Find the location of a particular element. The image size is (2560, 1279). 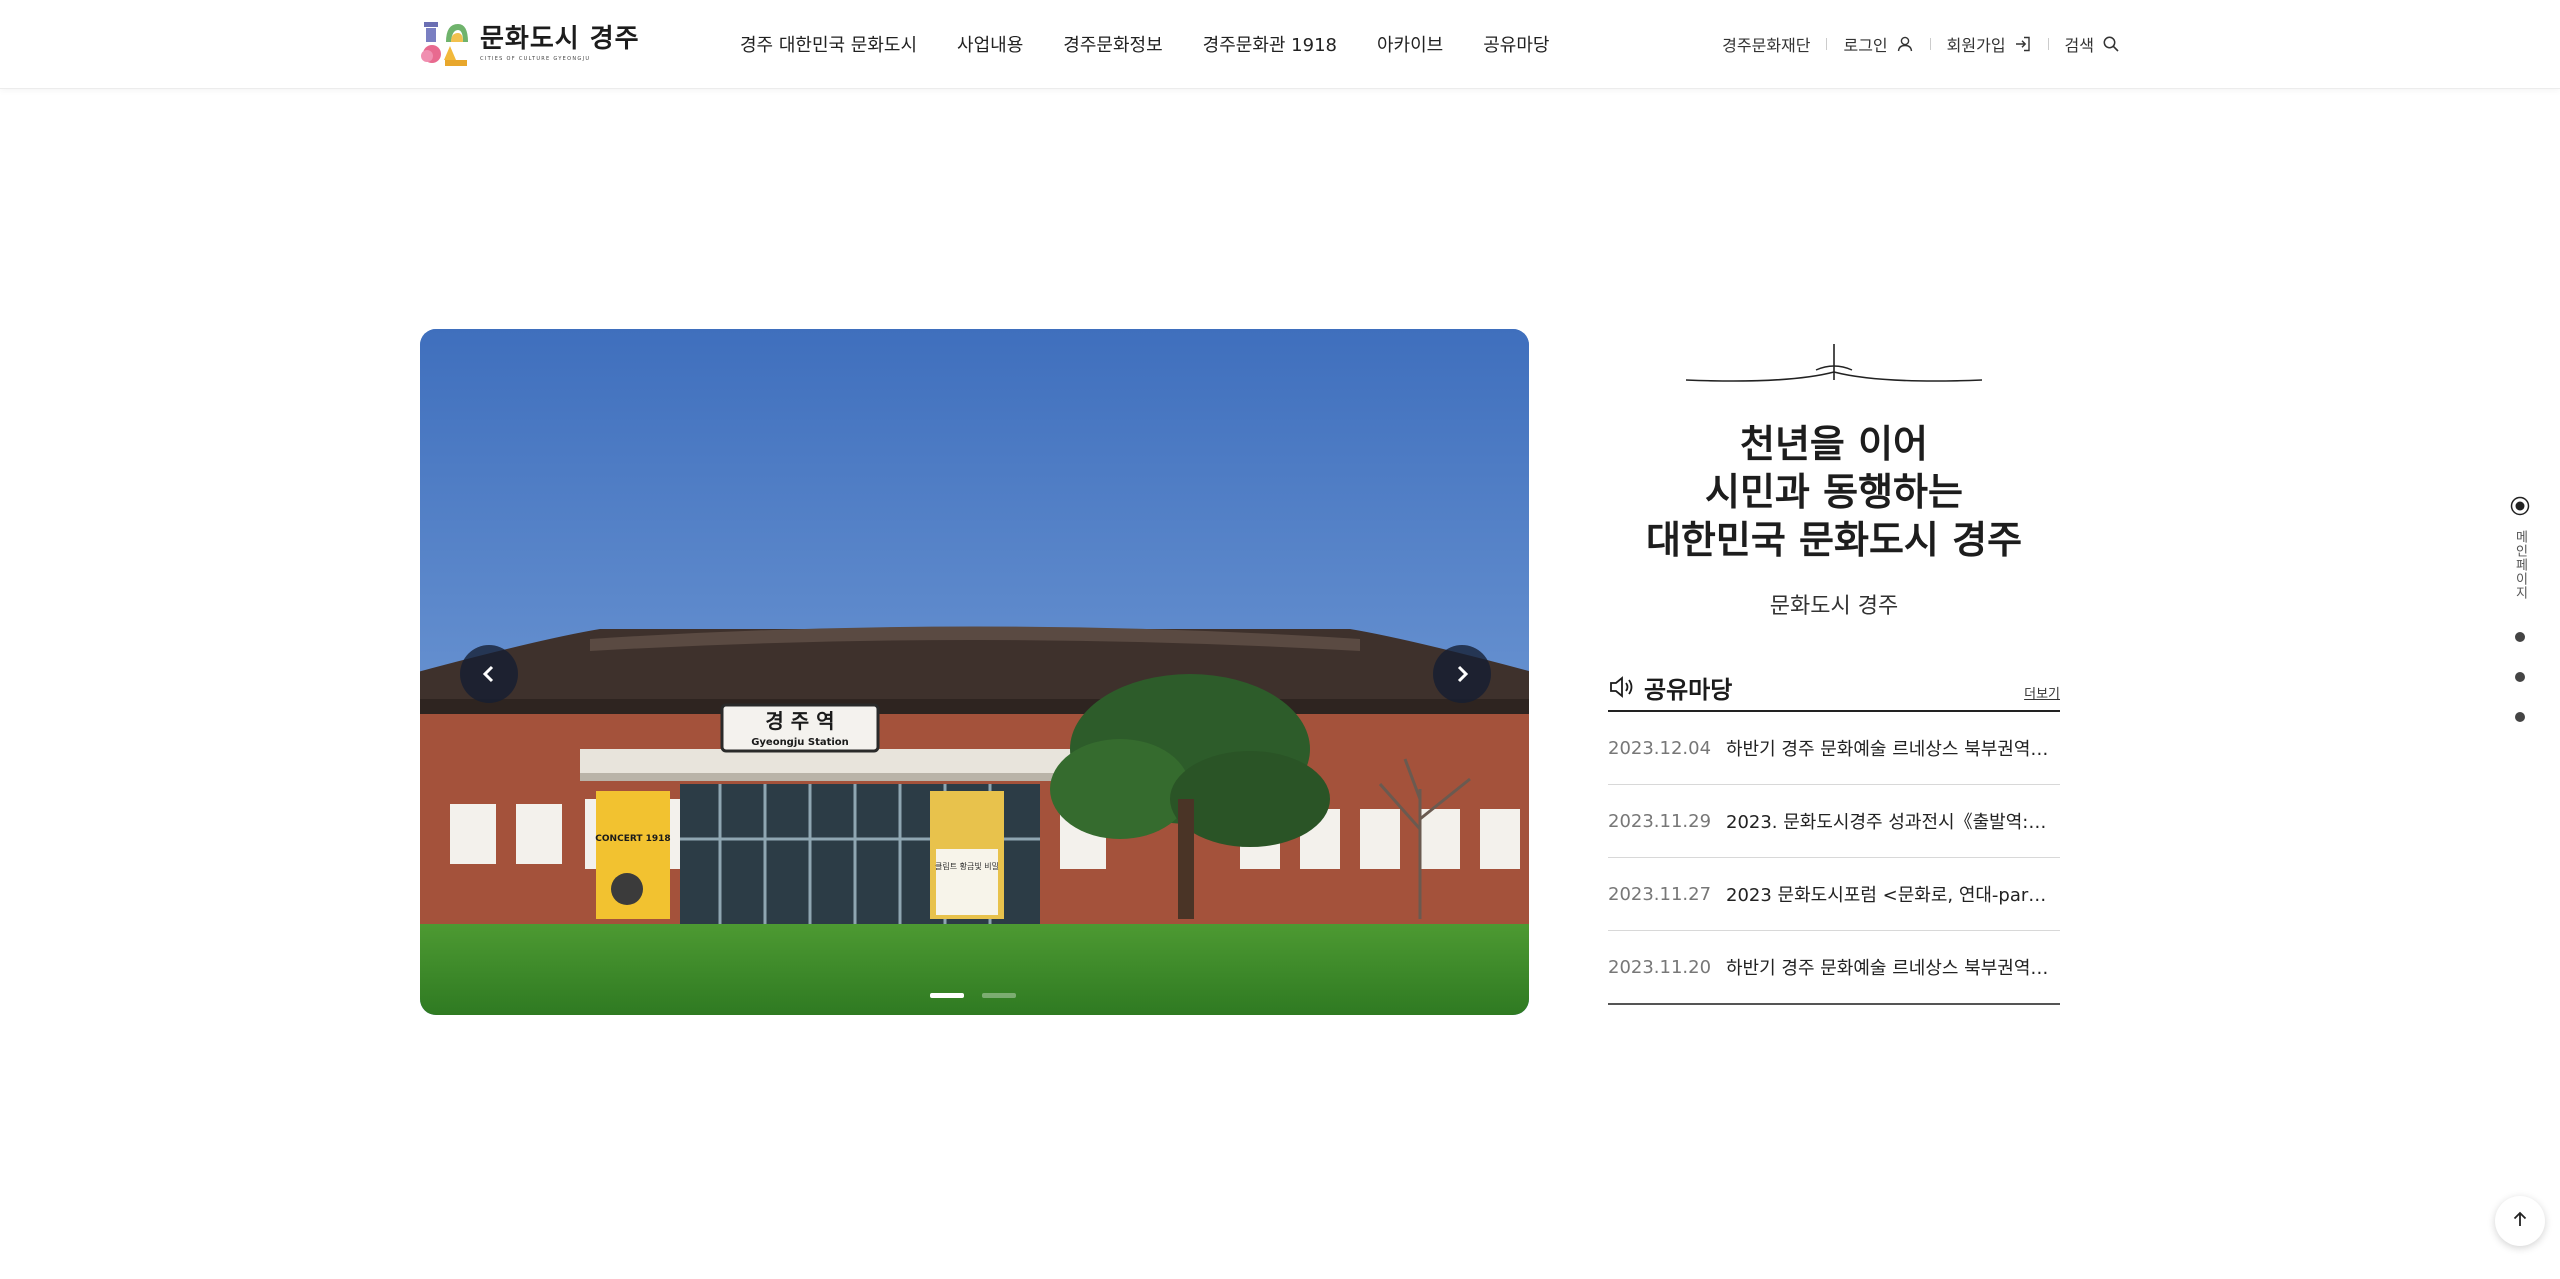

station-sign: 경 주 역 is located at coordinates (799, 721).